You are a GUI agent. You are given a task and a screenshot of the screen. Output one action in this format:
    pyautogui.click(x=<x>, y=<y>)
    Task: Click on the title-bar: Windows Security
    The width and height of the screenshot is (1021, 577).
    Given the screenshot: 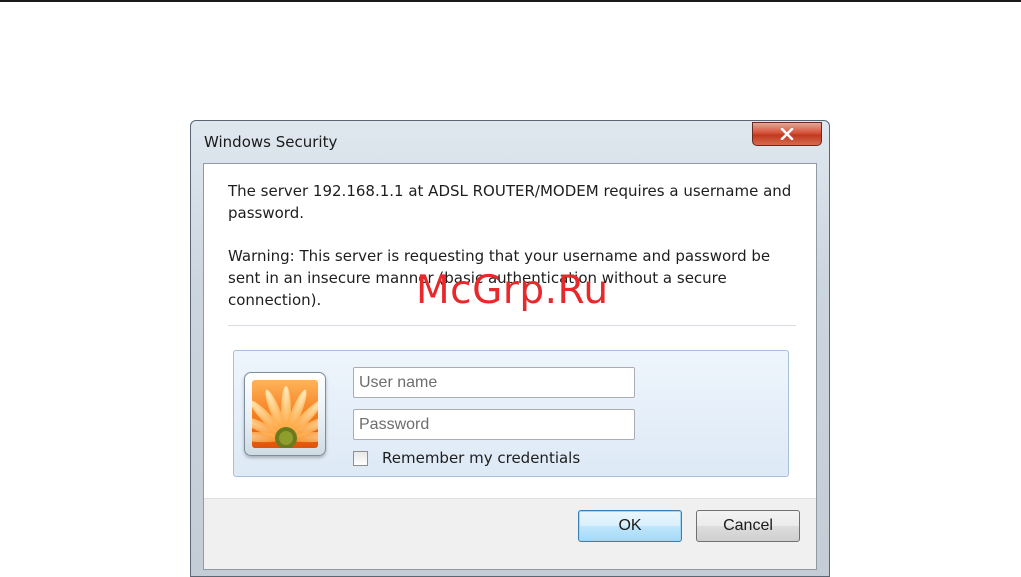 What is the action you would take?
    pyautogui.click(x=510, y=142)
    